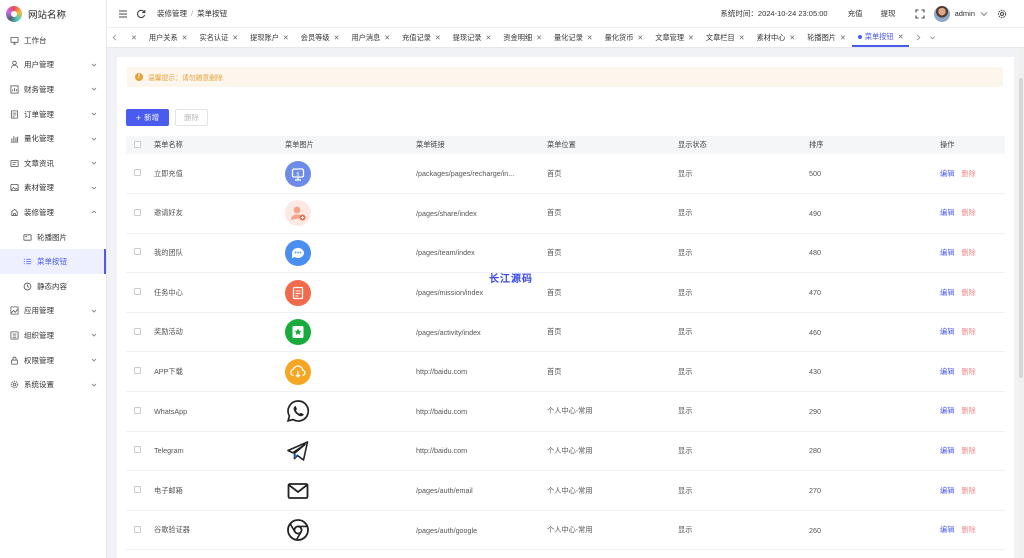 The width and height of the screenshot is (1024, 558). Describe the element at coordinates (725, 37) in the screenshot. I see `tab: 文章栏目 ✕` at that location.